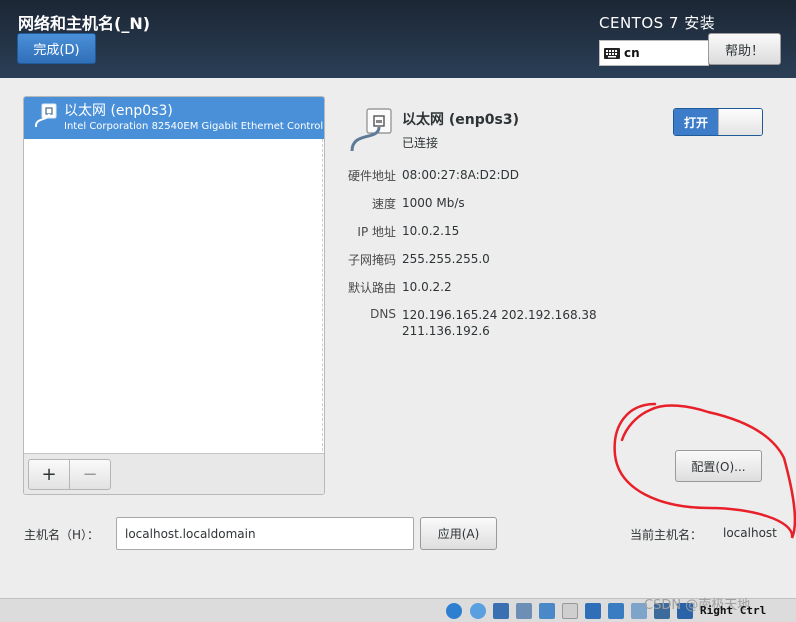 This screenshot has height=622, width=796. What do you see at coordinates (547, 611) in the screenshot?
I see `shared-folder-icon` at bounding box center [547, 611].